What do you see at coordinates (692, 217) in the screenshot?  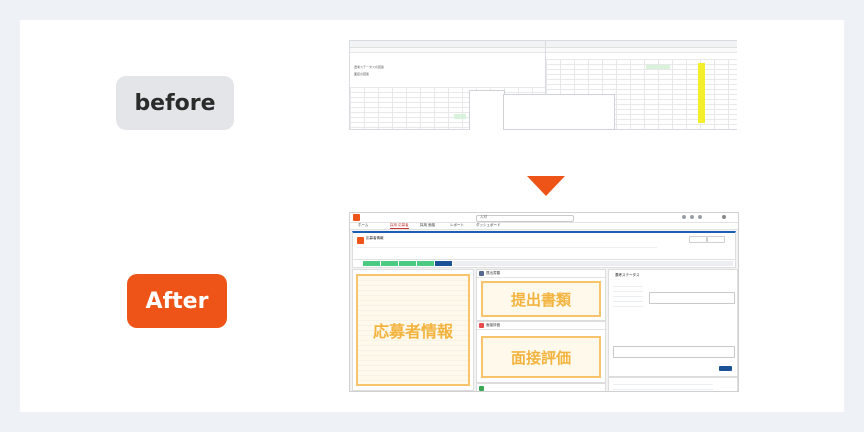 I see `setup-icon` at bounding box center [692, 217].